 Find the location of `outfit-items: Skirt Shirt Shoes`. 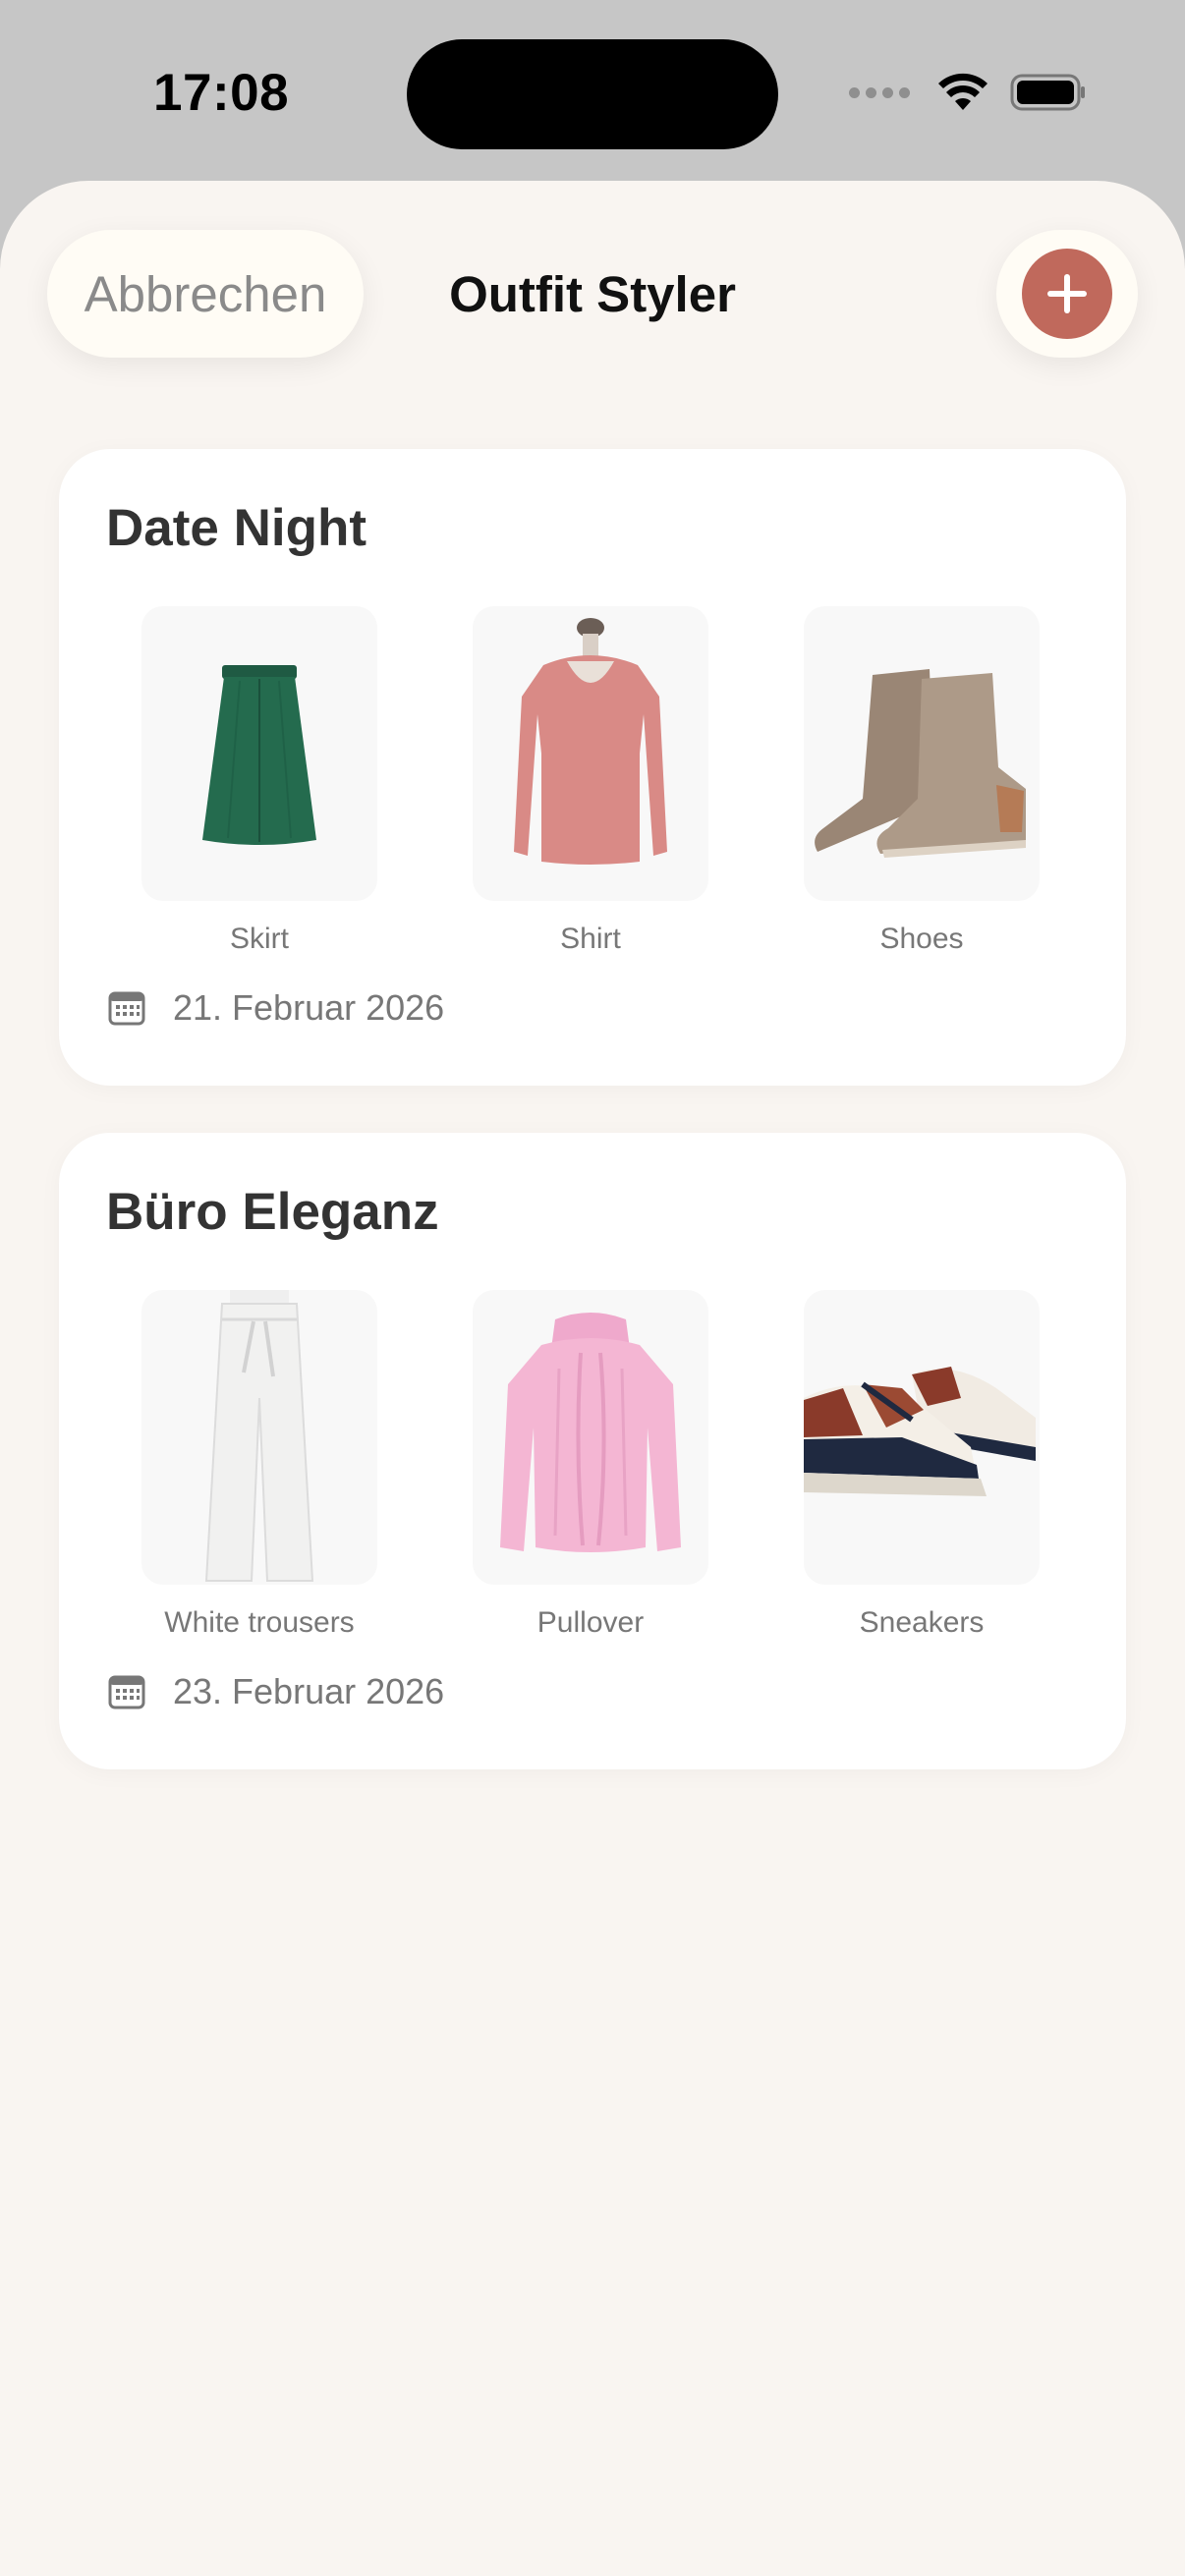

outfit-items: Skirt Shirt Shoes is located at coordinates (592, 783).